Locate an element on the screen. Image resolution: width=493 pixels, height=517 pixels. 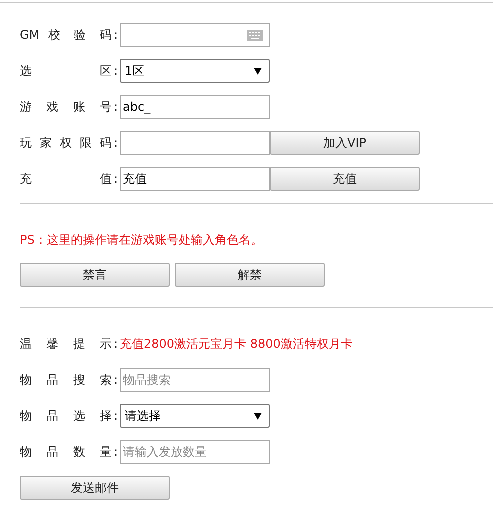
keyboard-icon is located at coordinates (255, 35).